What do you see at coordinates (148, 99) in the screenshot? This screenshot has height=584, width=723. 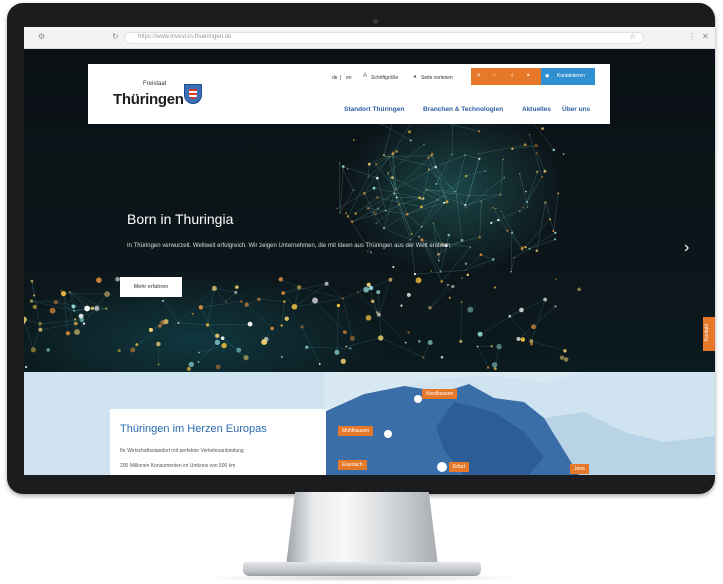 I see `logo-title: Thüringen` at bounding box center [148, 99].